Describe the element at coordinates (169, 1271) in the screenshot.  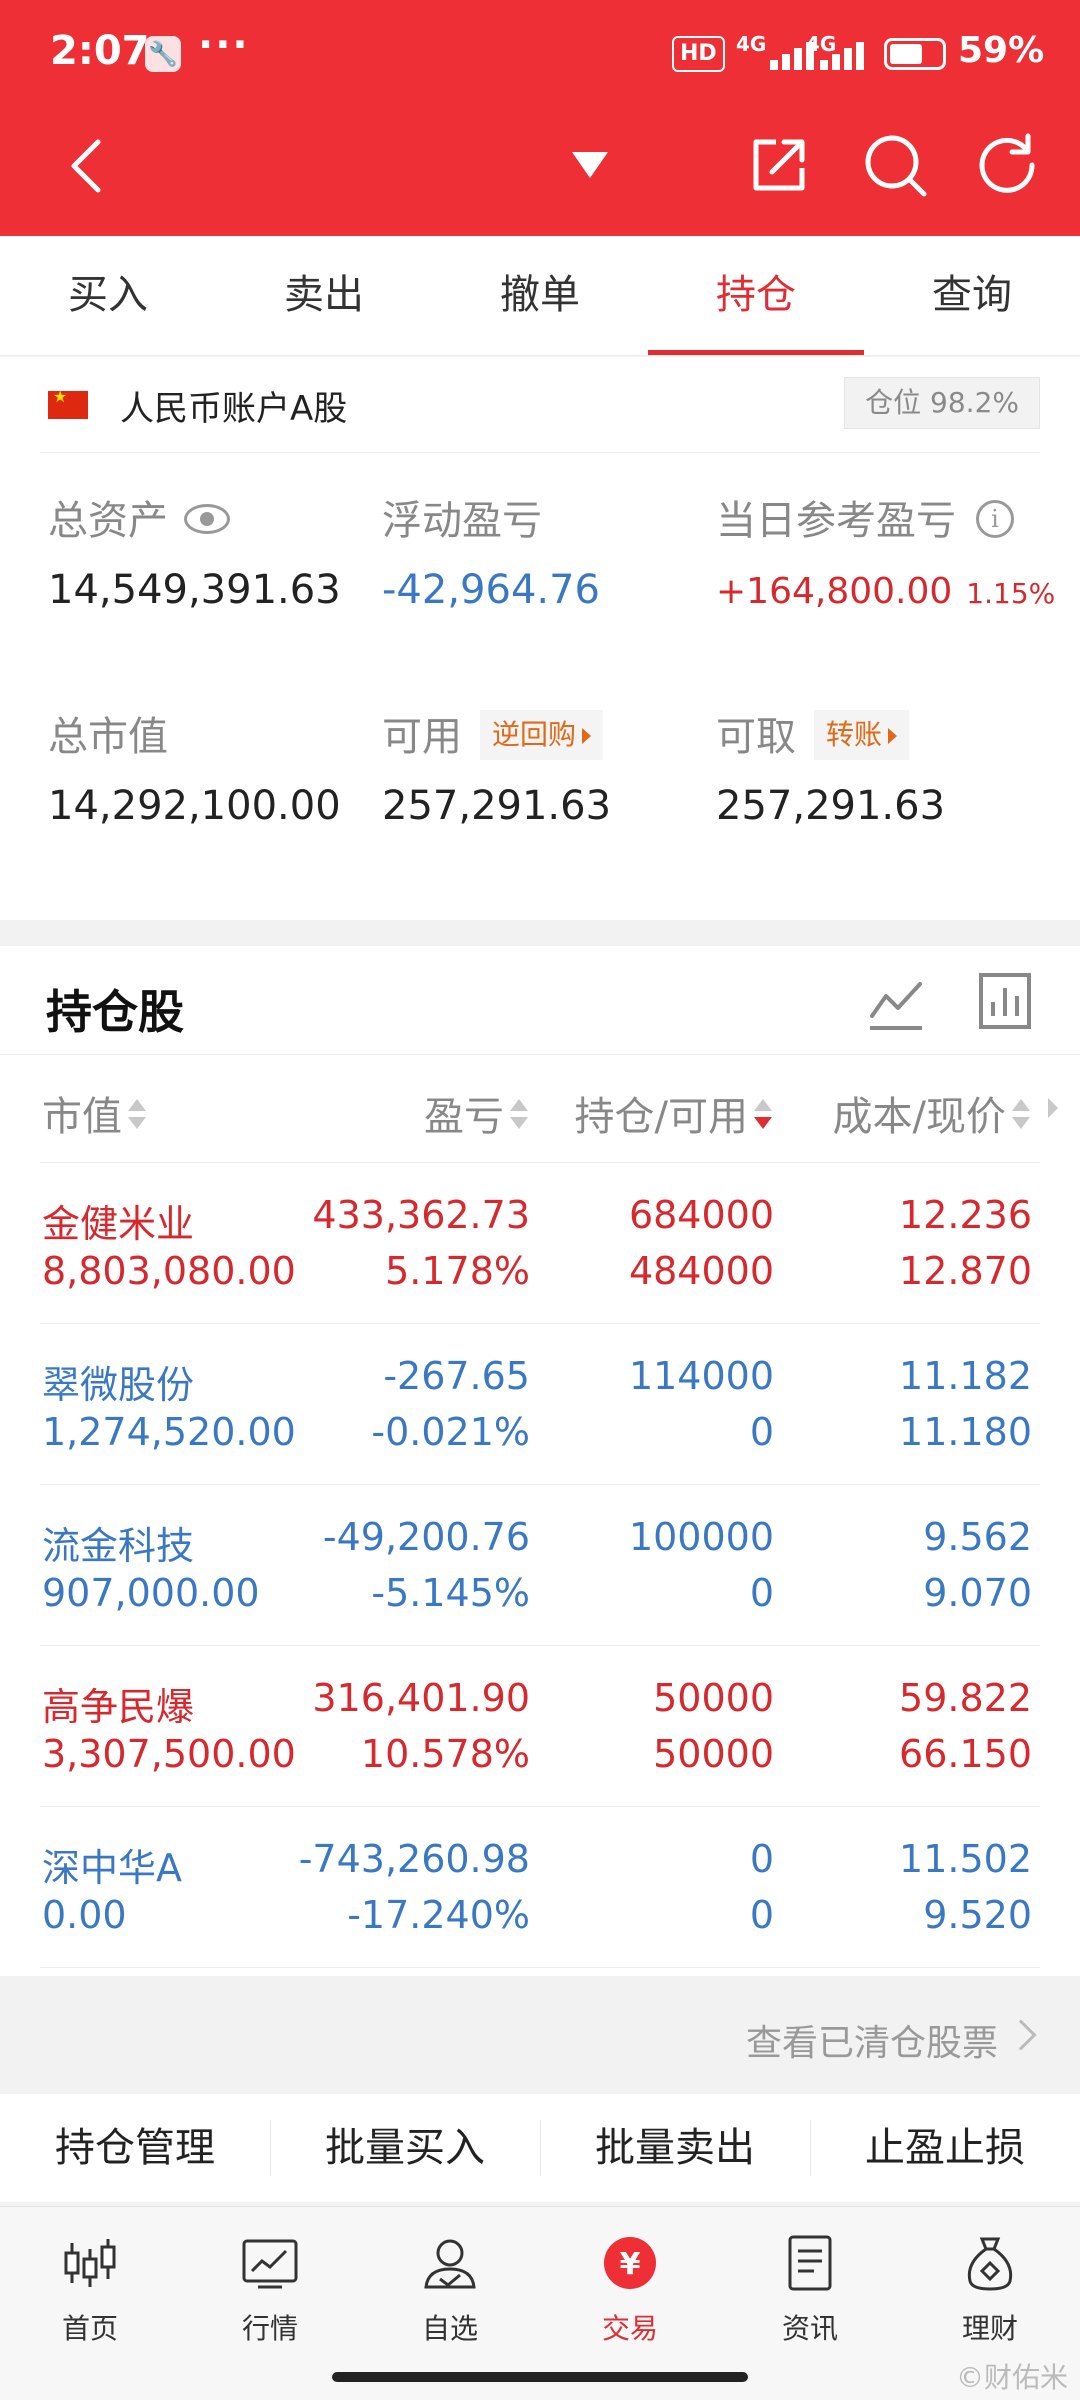
I see `stock-market-value: 8,803,080.00` at that location.